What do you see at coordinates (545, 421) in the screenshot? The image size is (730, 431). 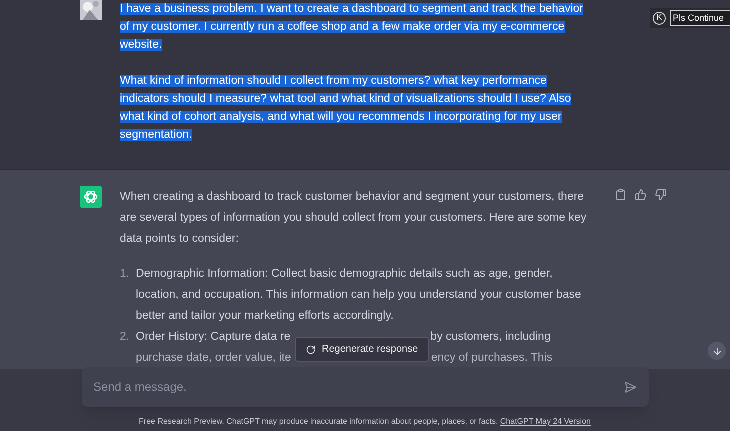 I see `version-link: ChatGPT May 24 Version` at bounding box center [545, 421].